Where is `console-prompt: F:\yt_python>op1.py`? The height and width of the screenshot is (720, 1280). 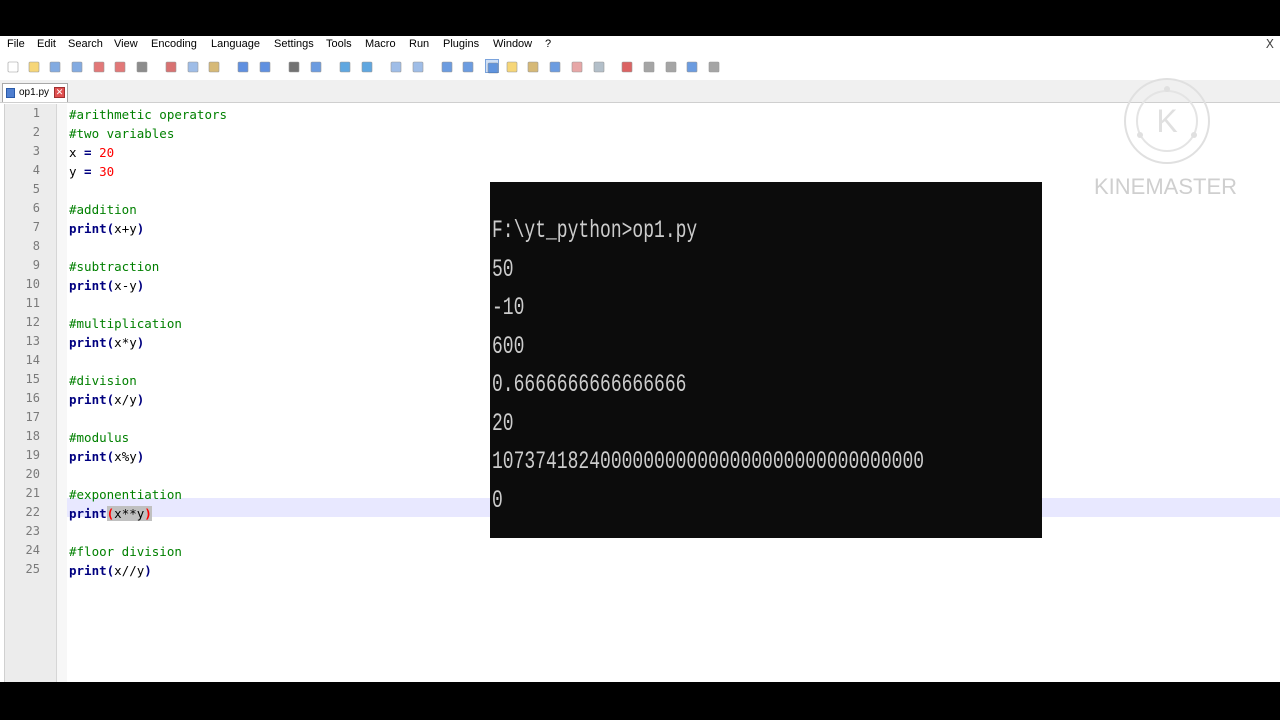
console-prompt: F:\yt_python>op1.py is located at coordinates (595, 230).